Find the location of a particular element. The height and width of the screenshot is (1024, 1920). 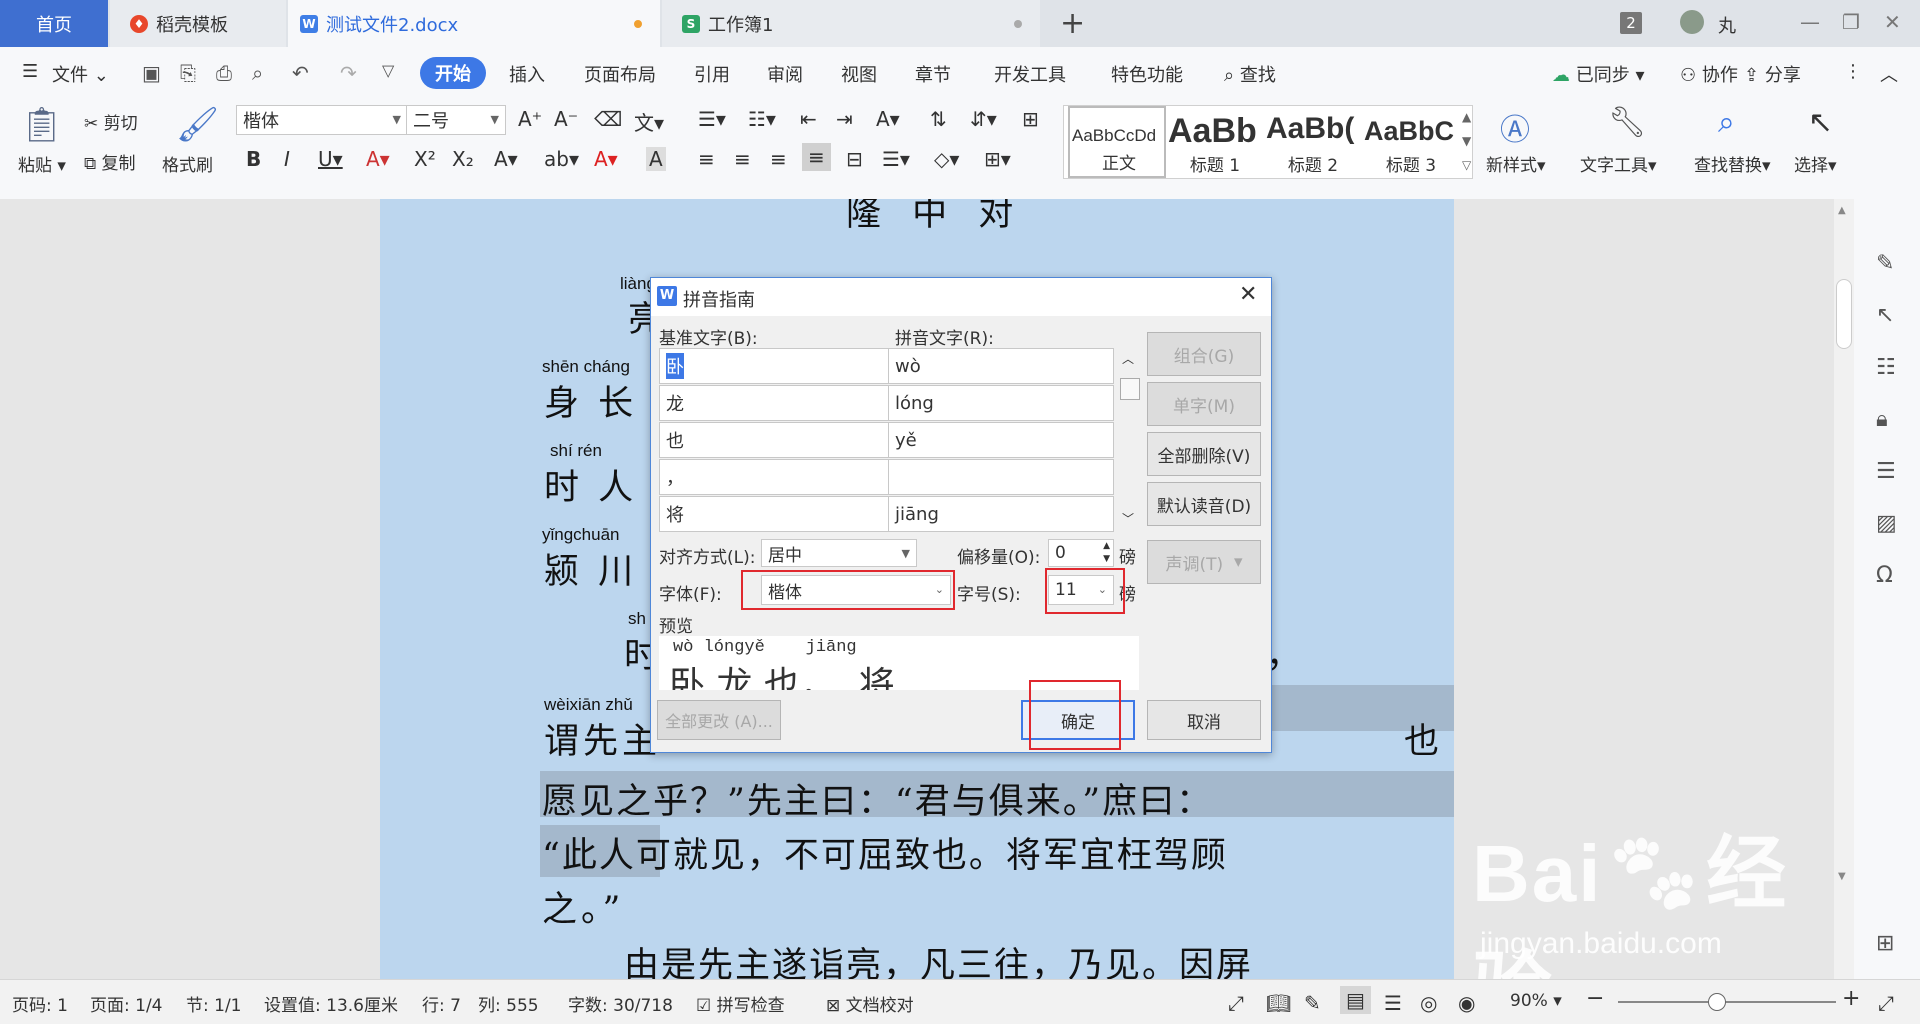

offset-stepper: 0 ▲ ▼ is located at coordinates (1081, 553).